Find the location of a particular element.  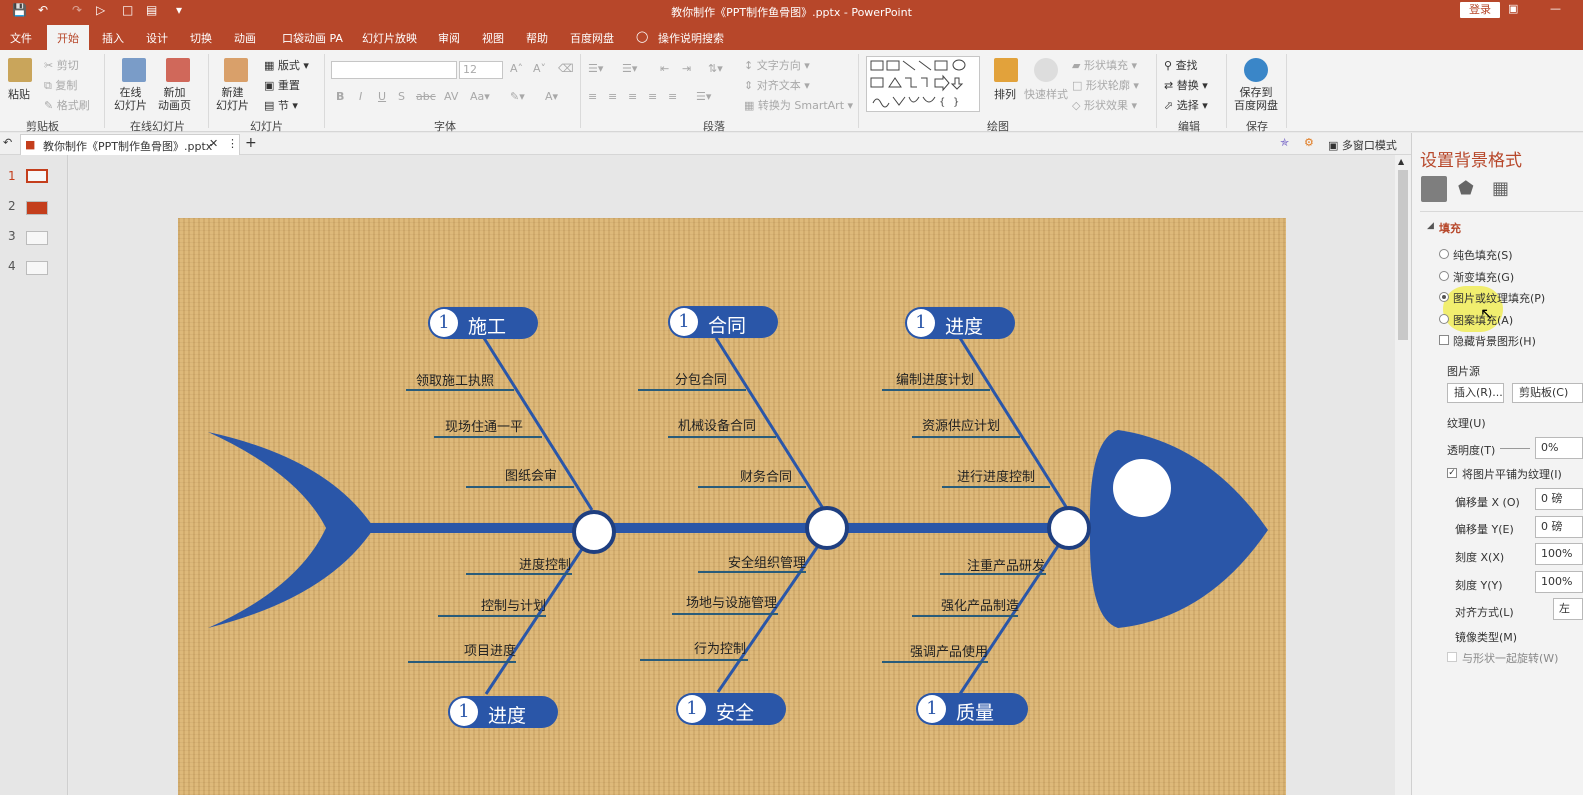

strikethrough-icon: abc is located at coordinates (426, 96).